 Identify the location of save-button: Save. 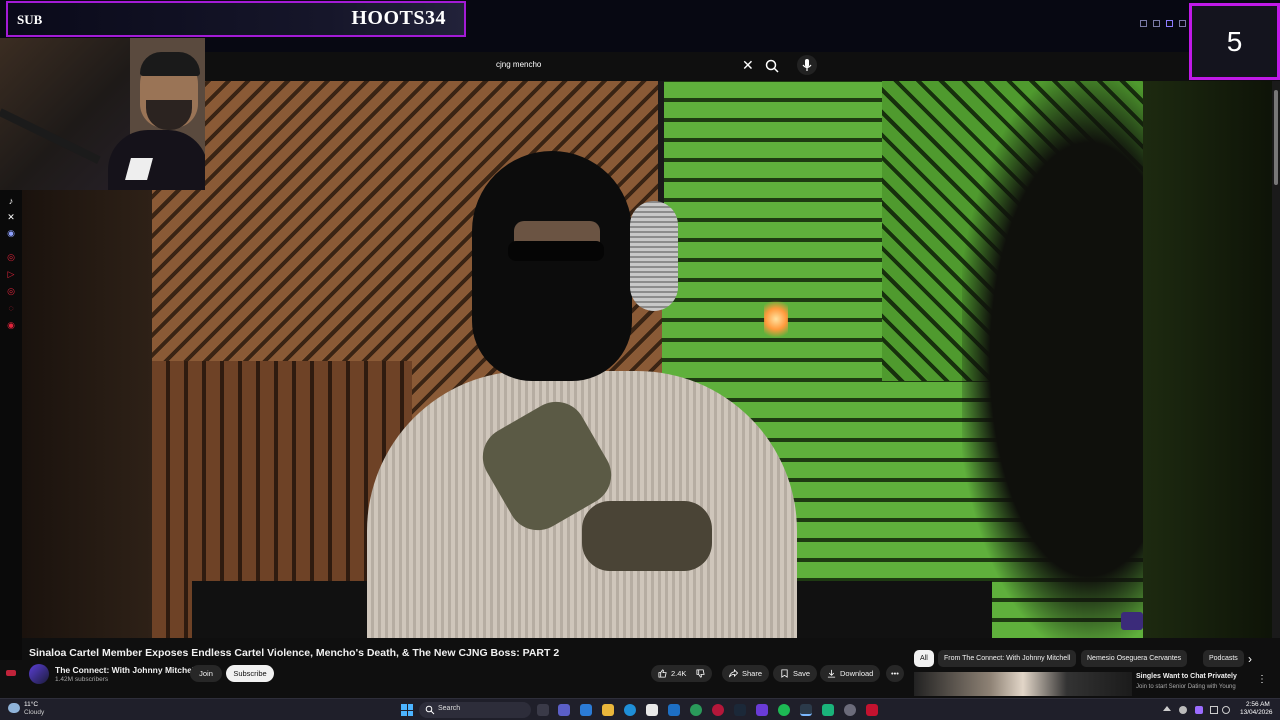
(795, 673).